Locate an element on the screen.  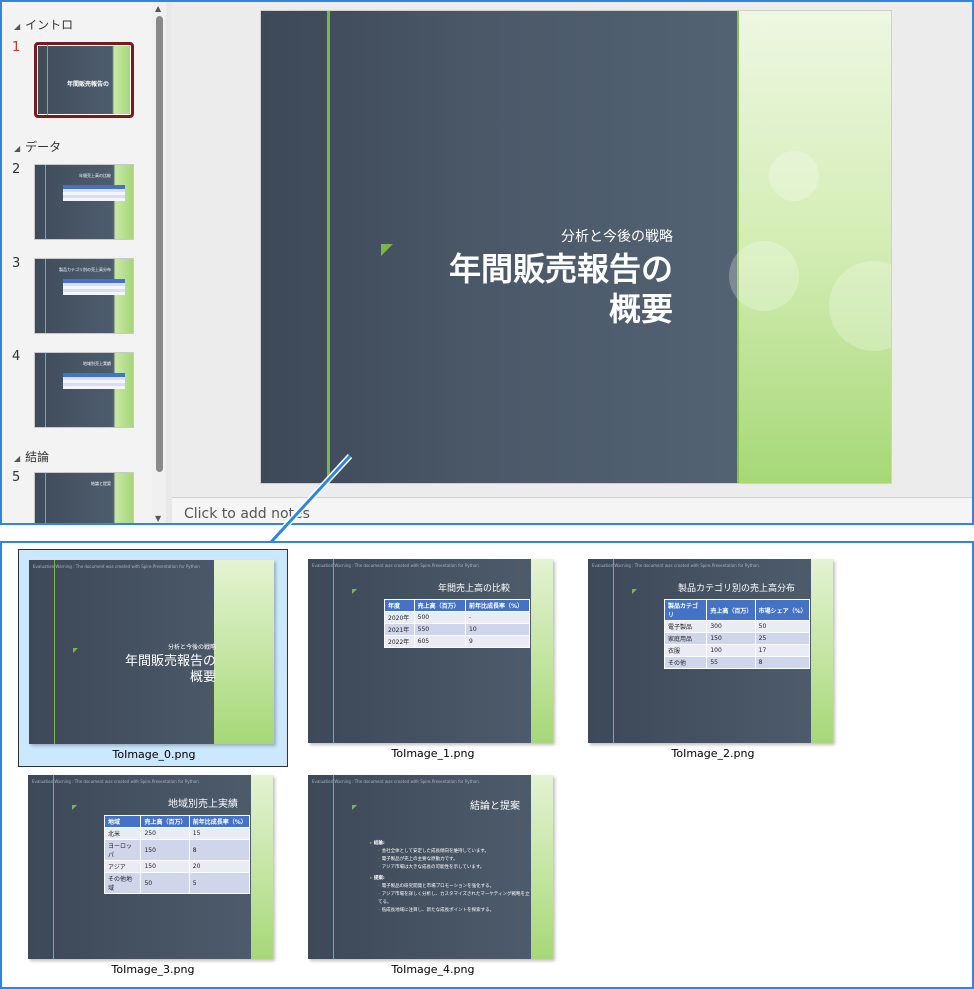
notes-placeholder: Click to add notes is located at coordinates (247, 514).